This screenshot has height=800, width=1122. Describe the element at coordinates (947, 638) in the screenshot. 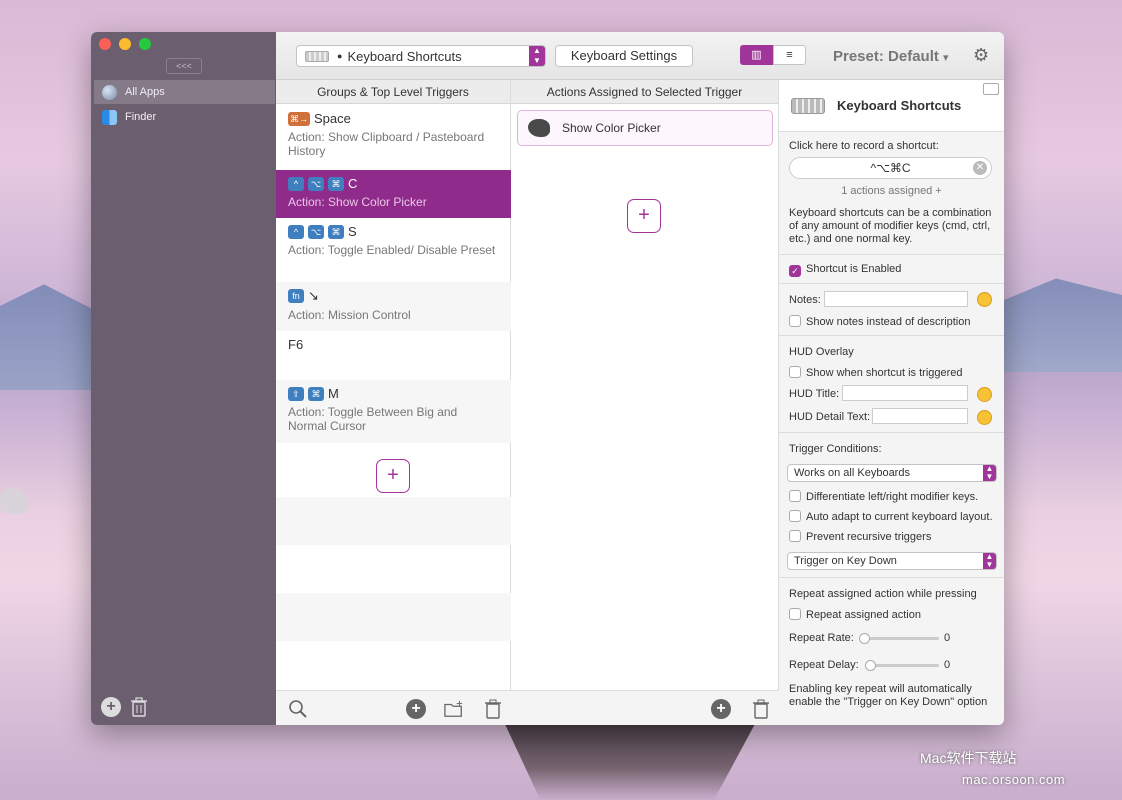

I see `repeat-rate-value: 0` at that location.